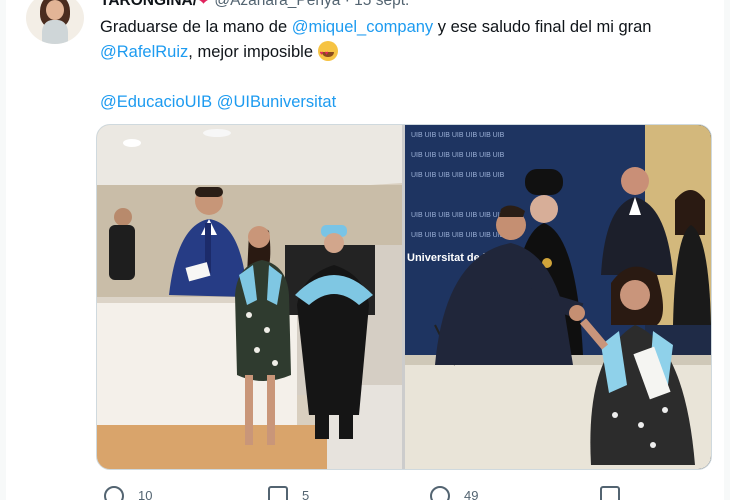 Image resolution: width=730 pixels, height=500 pixels. Describe the element at coordinates (144, 52) in the screenshot. I see `mention-link: @RafelRuiz` at that location.